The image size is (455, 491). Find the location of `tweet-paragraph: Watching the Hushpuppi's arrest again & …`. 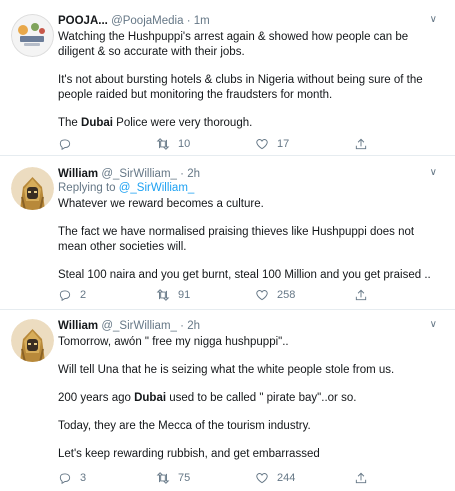

tweet-paragraph: Watching the Hushpuppi's arrest again & … is located at coordinates (233, 44).